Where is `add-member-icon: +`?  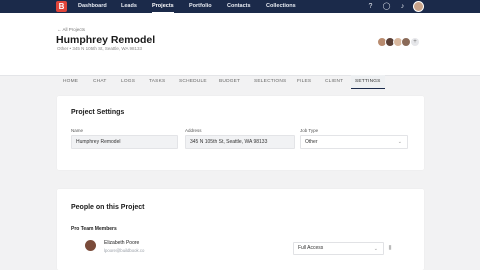 add-member-icon: + is located at coordinates (415, 42).